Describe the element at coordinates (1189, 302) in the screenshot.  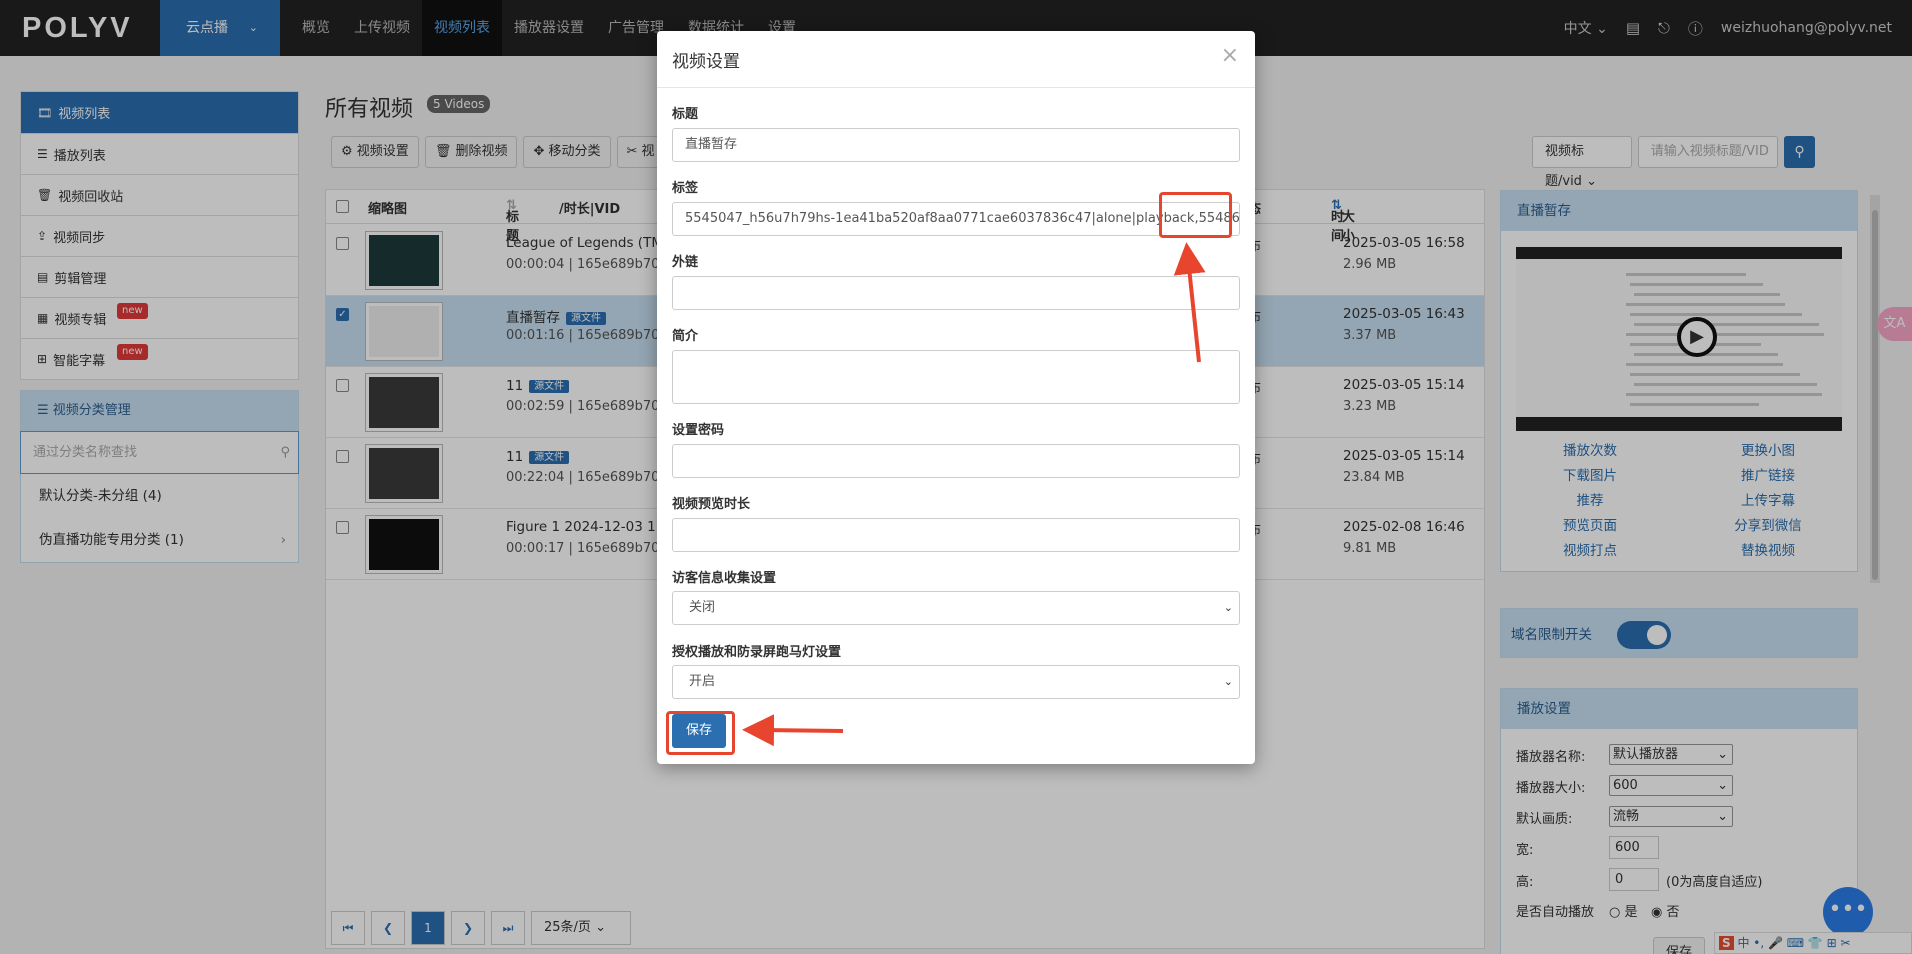
I see `arrow-to-tag` at that location.